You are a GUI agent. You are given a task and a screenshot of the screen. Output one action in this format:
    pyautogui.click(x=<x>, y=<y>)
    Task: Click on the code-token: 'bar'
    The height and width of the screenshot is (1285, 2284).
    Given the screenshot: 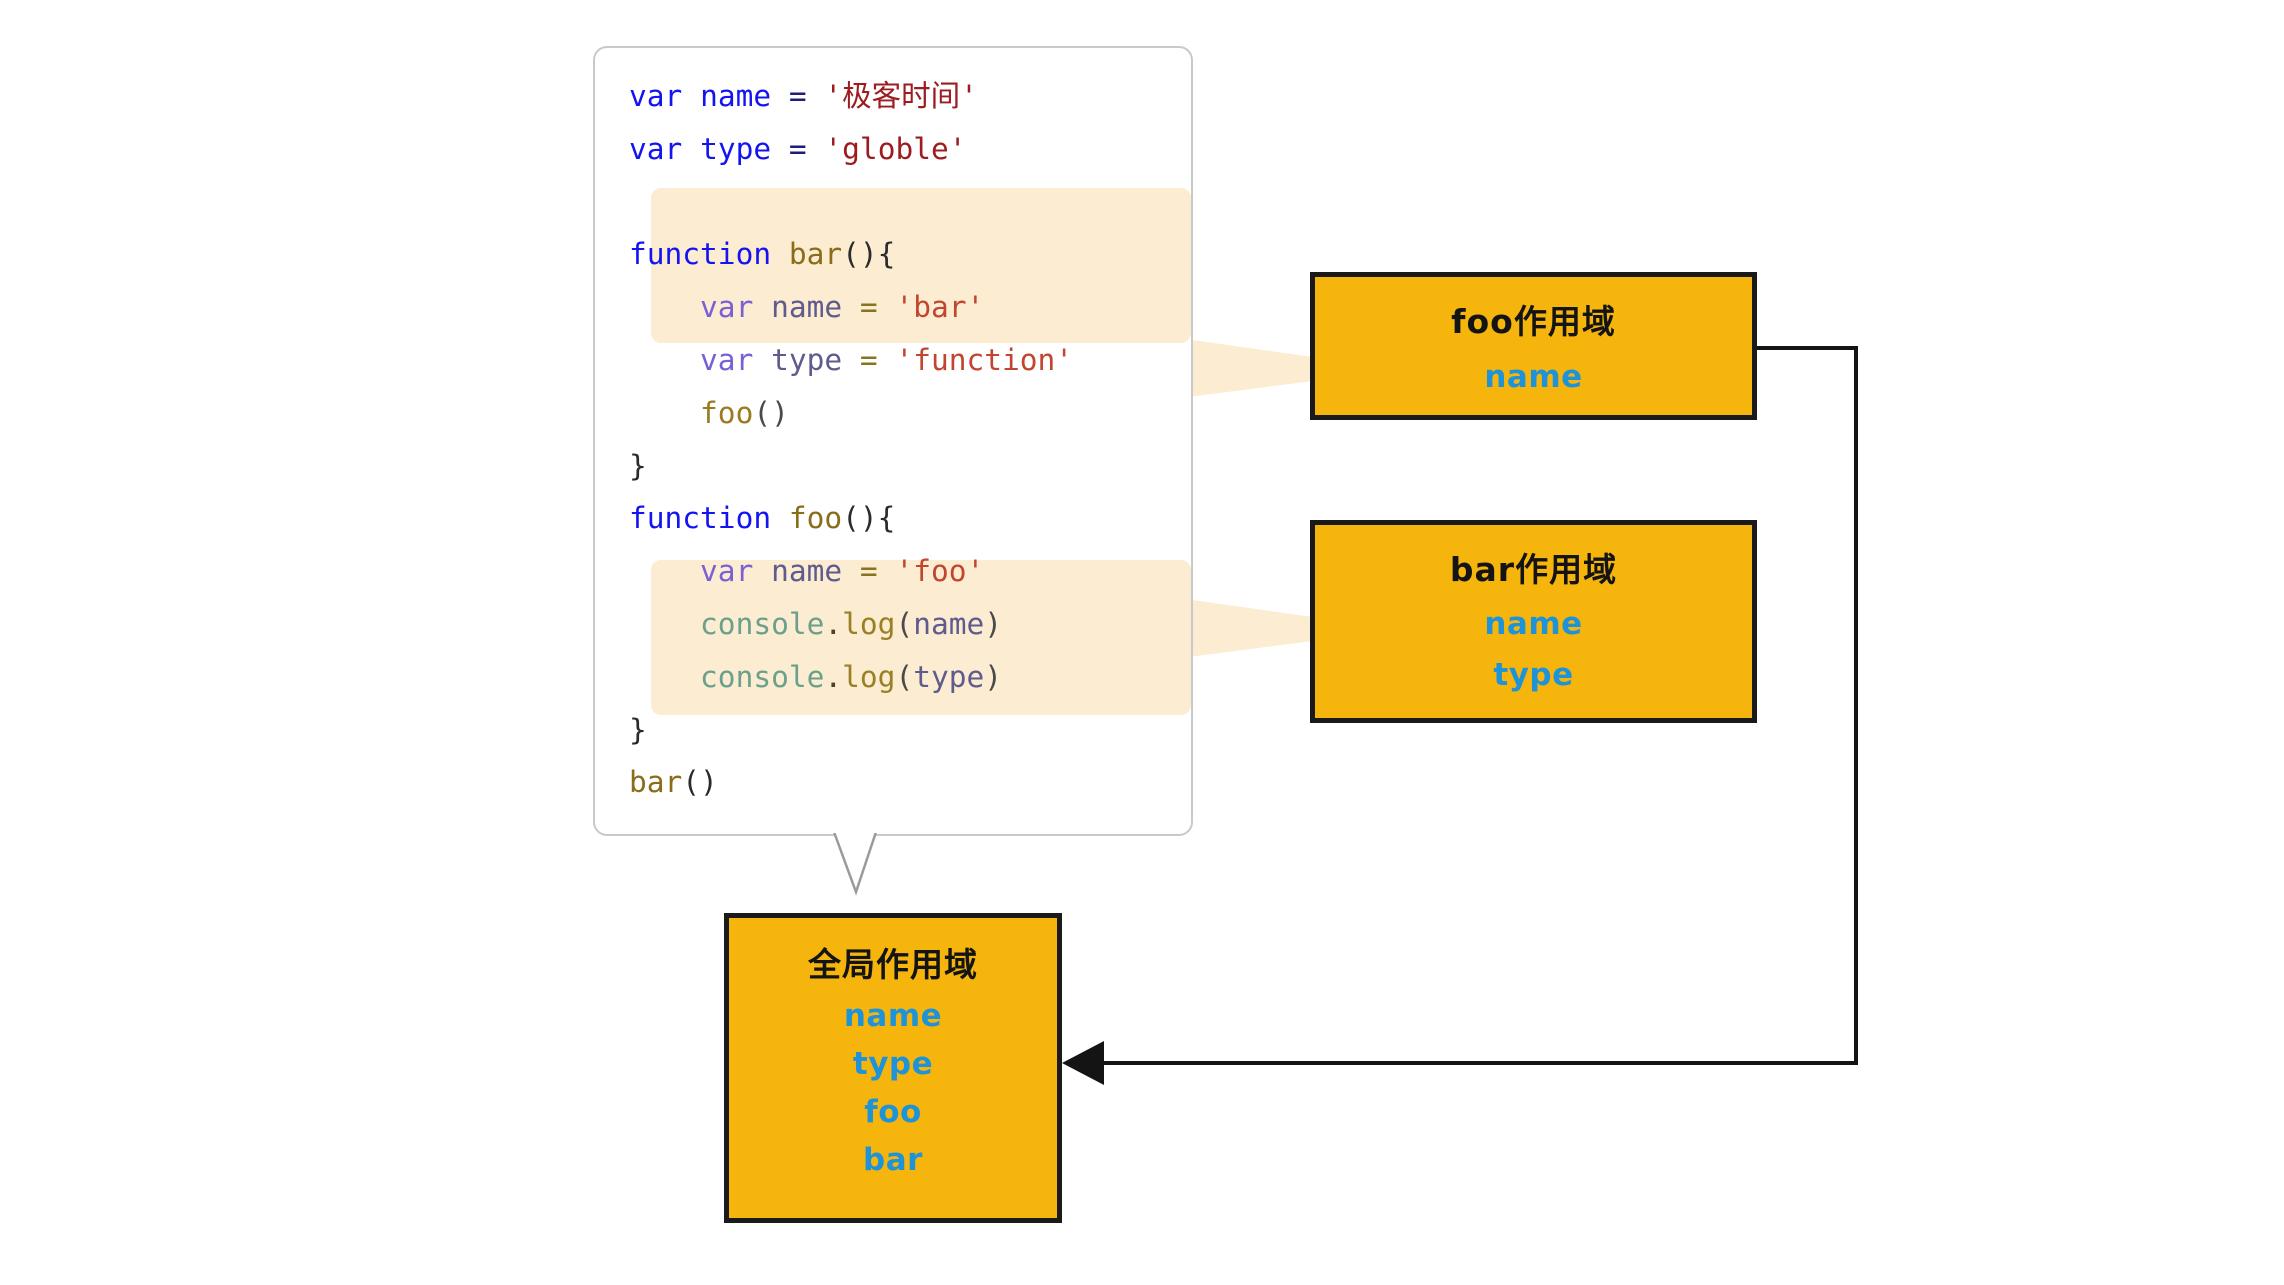 What is the action you would take?
    pyautogui.click(x=940, y=307)
    